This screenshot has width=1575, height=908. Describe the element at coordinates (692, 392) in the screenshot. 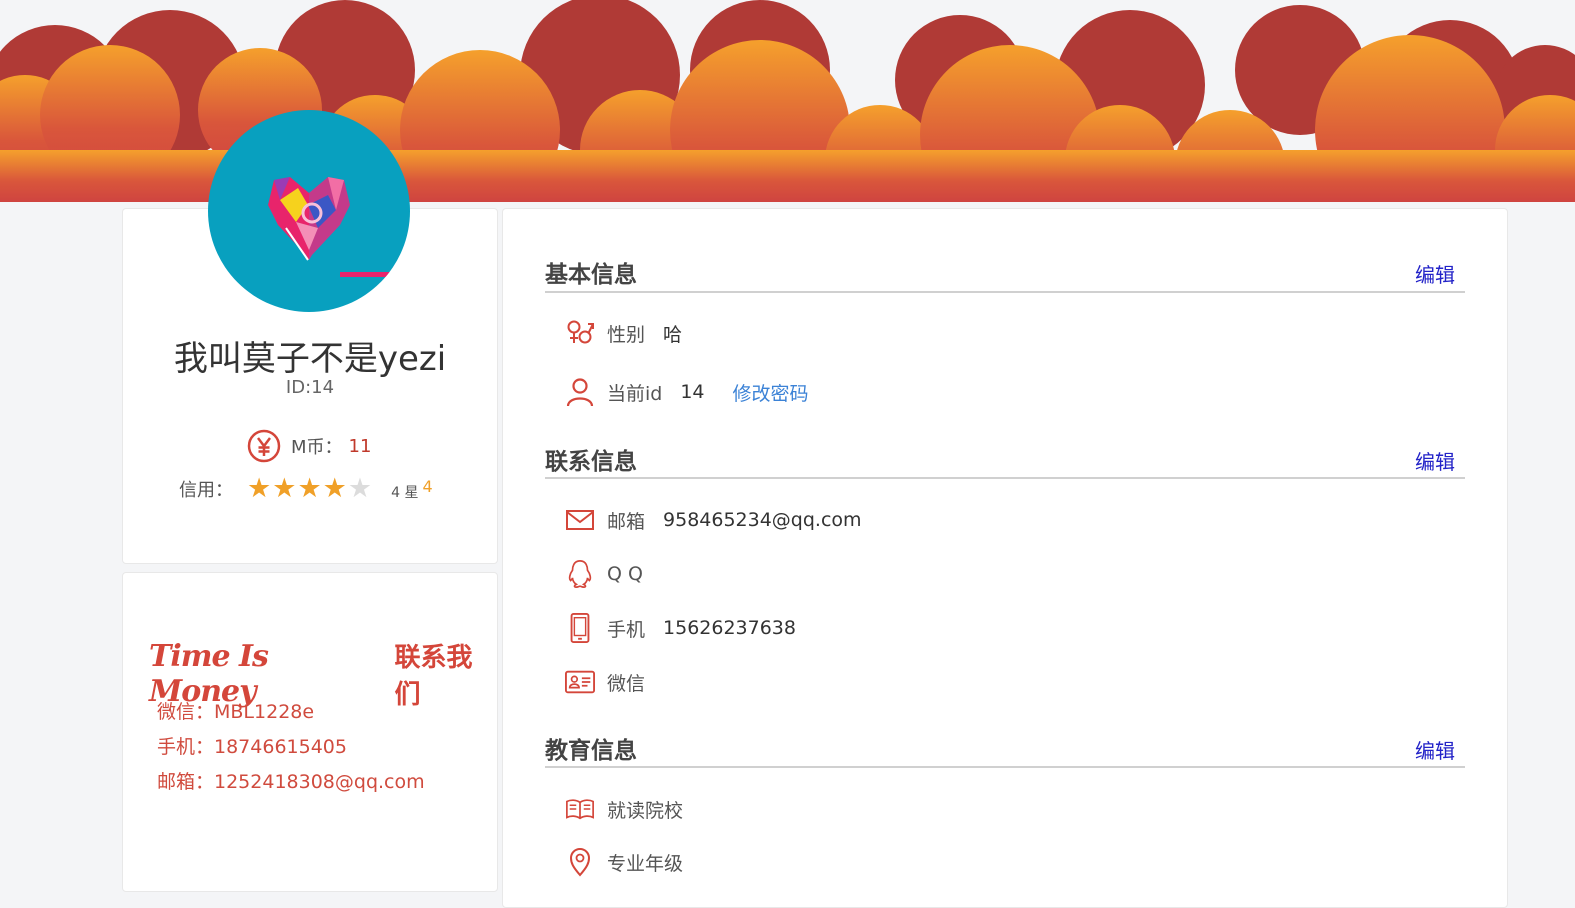

I see `current-id-value: 14` at that location.